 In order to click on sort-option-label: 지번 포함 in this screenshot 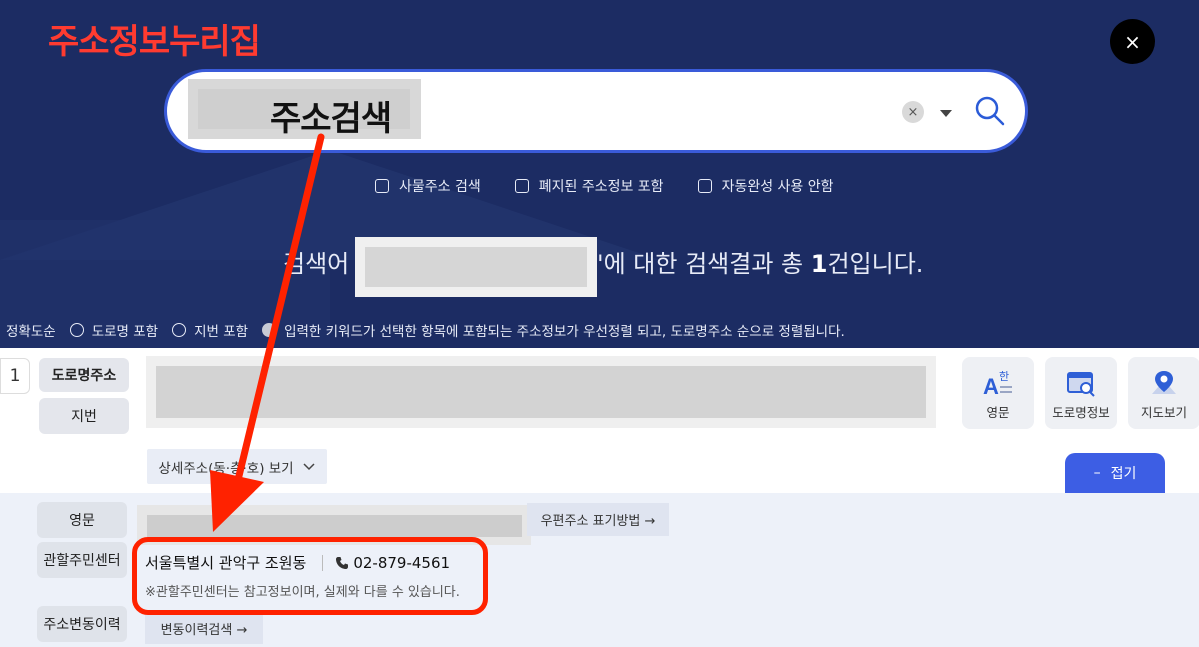, I will do `click(221, 332)`.